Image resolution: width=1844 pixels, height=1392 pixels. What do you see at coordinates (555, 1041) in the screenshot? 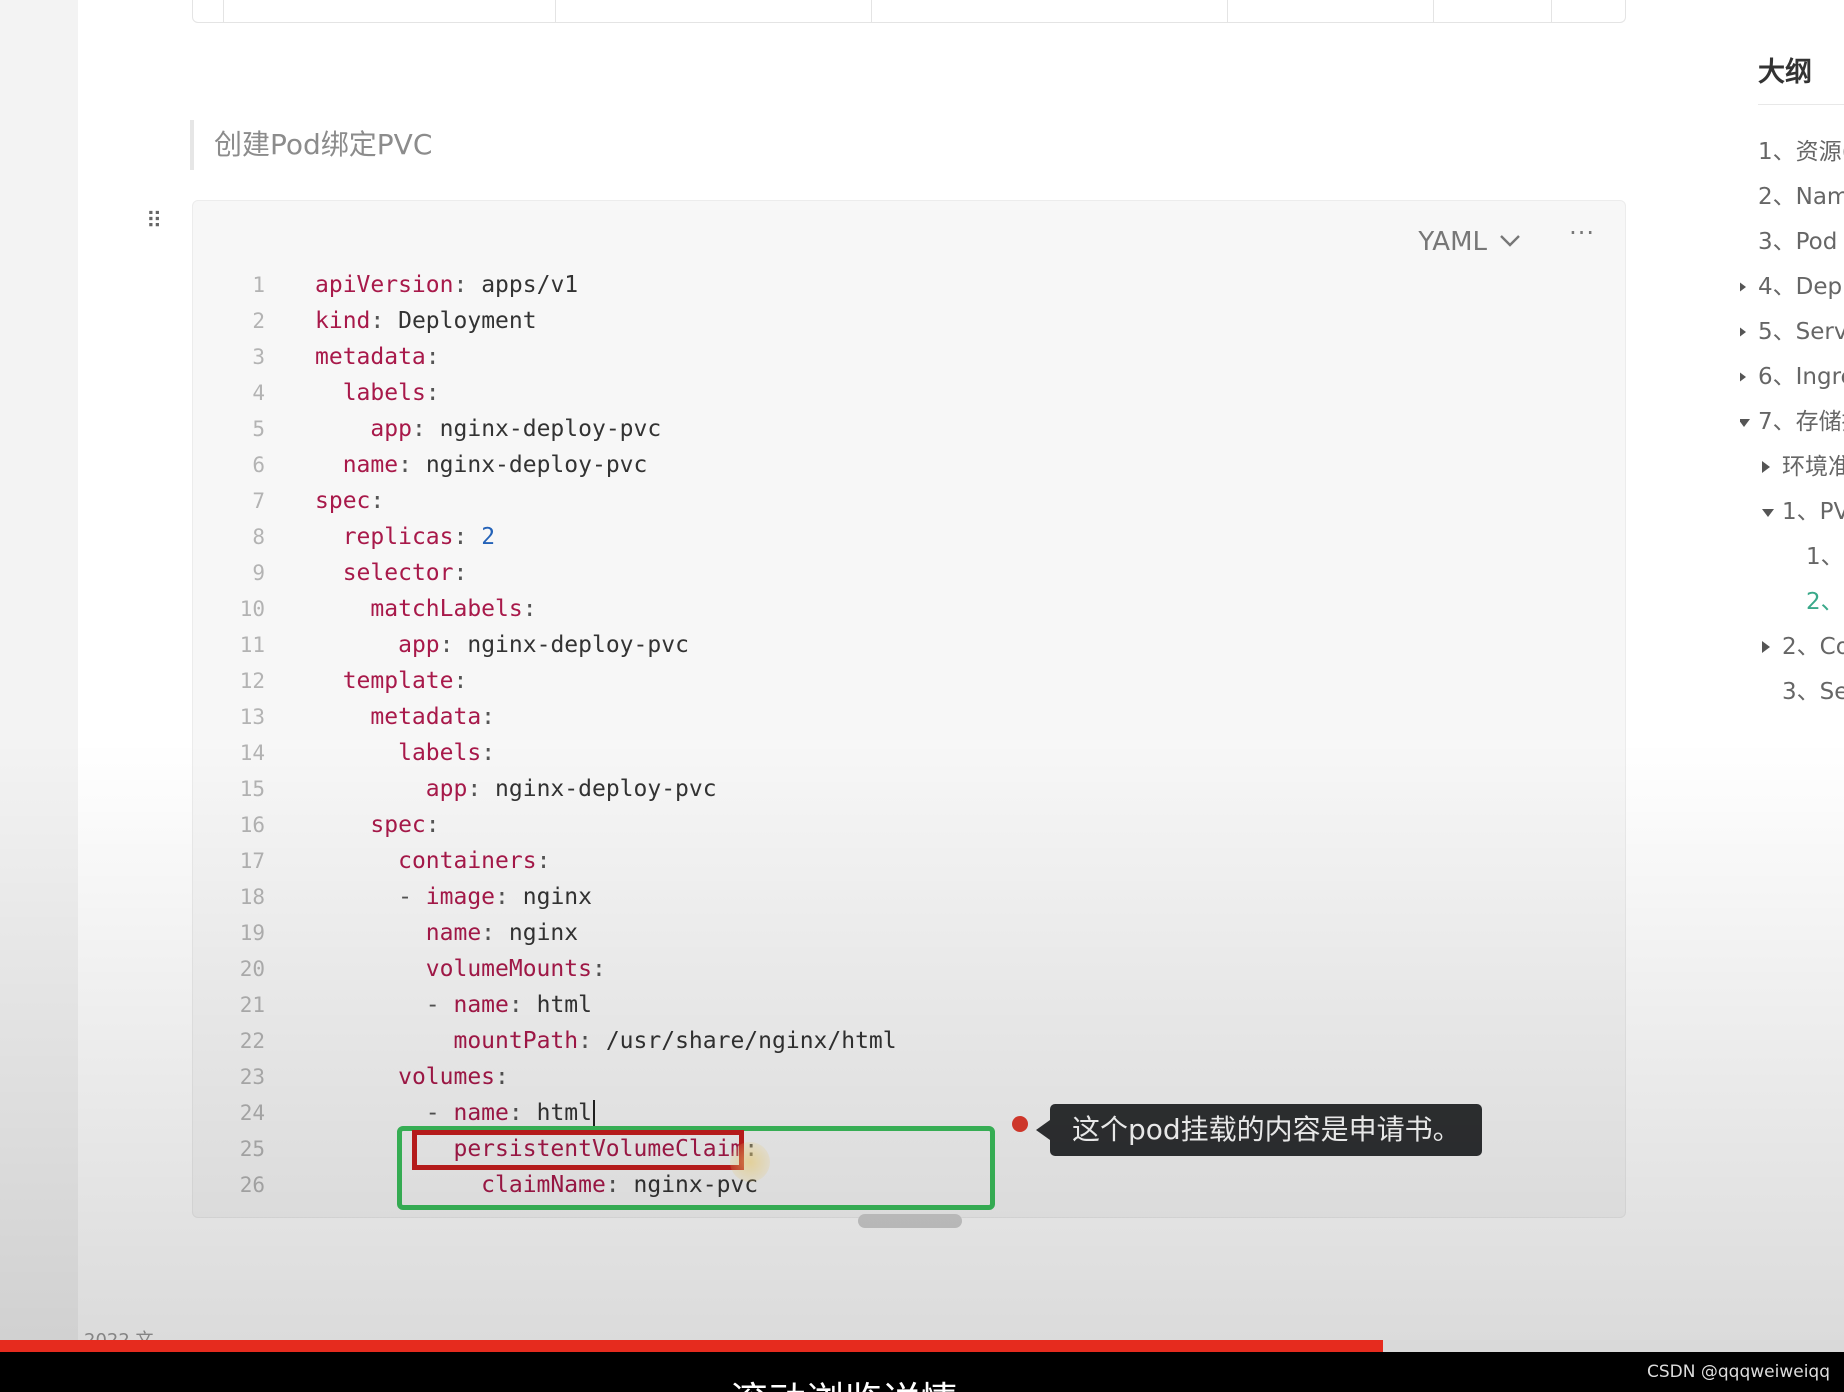
I see `code-line: 22 mountPath: /usr/share/nginx/html` at bounding box center [555, 1041].